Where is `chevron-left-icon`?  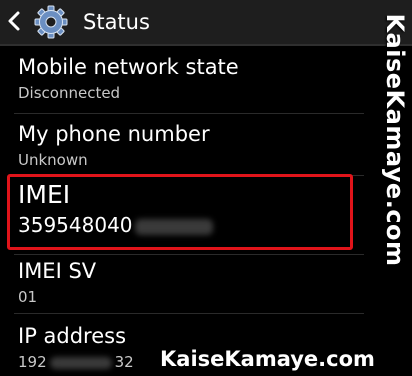
chevron-left-icon is located at coordinates (14, 21).